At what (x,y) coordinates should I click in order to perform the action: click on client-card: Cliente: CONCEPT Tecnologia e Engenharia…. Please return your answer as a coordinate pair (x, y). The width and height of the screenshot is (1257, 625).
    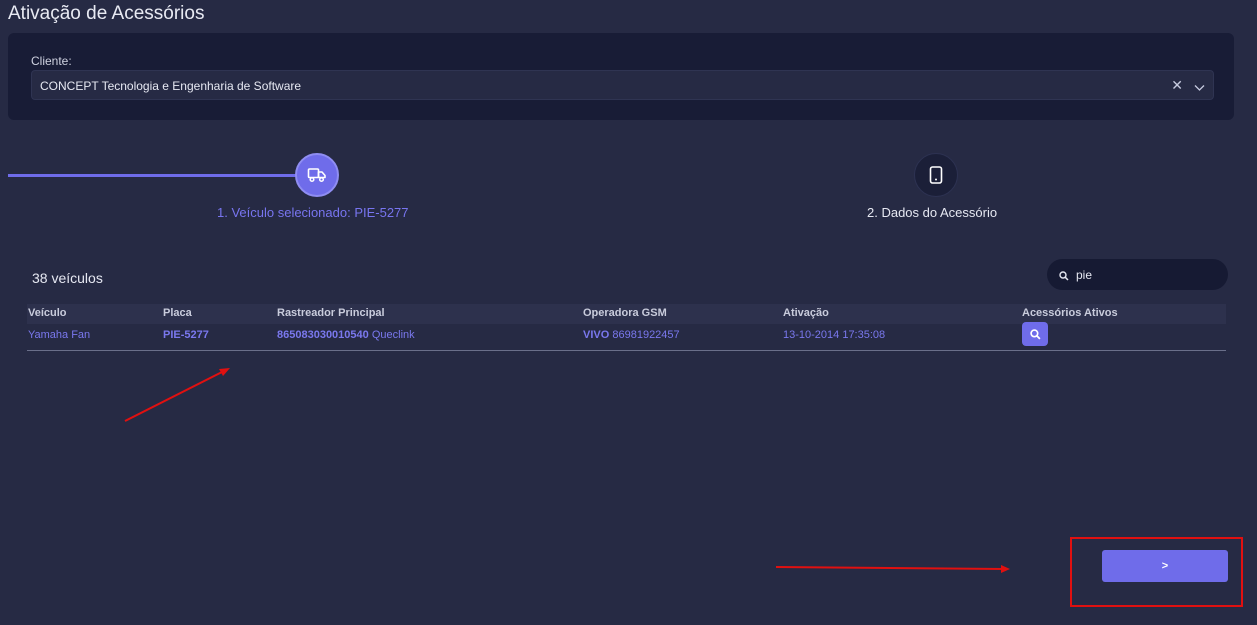
    Looking at the image, I should click on (621, 76).